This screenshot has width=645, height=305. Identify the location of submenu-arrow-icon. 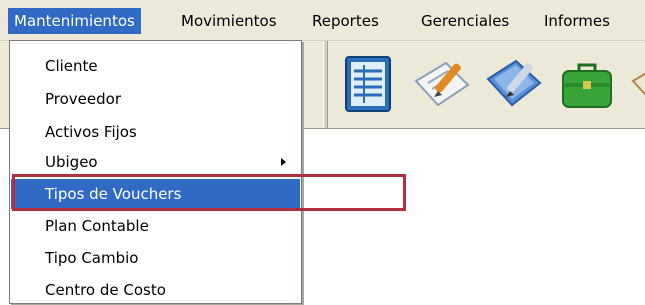
(283, 162).